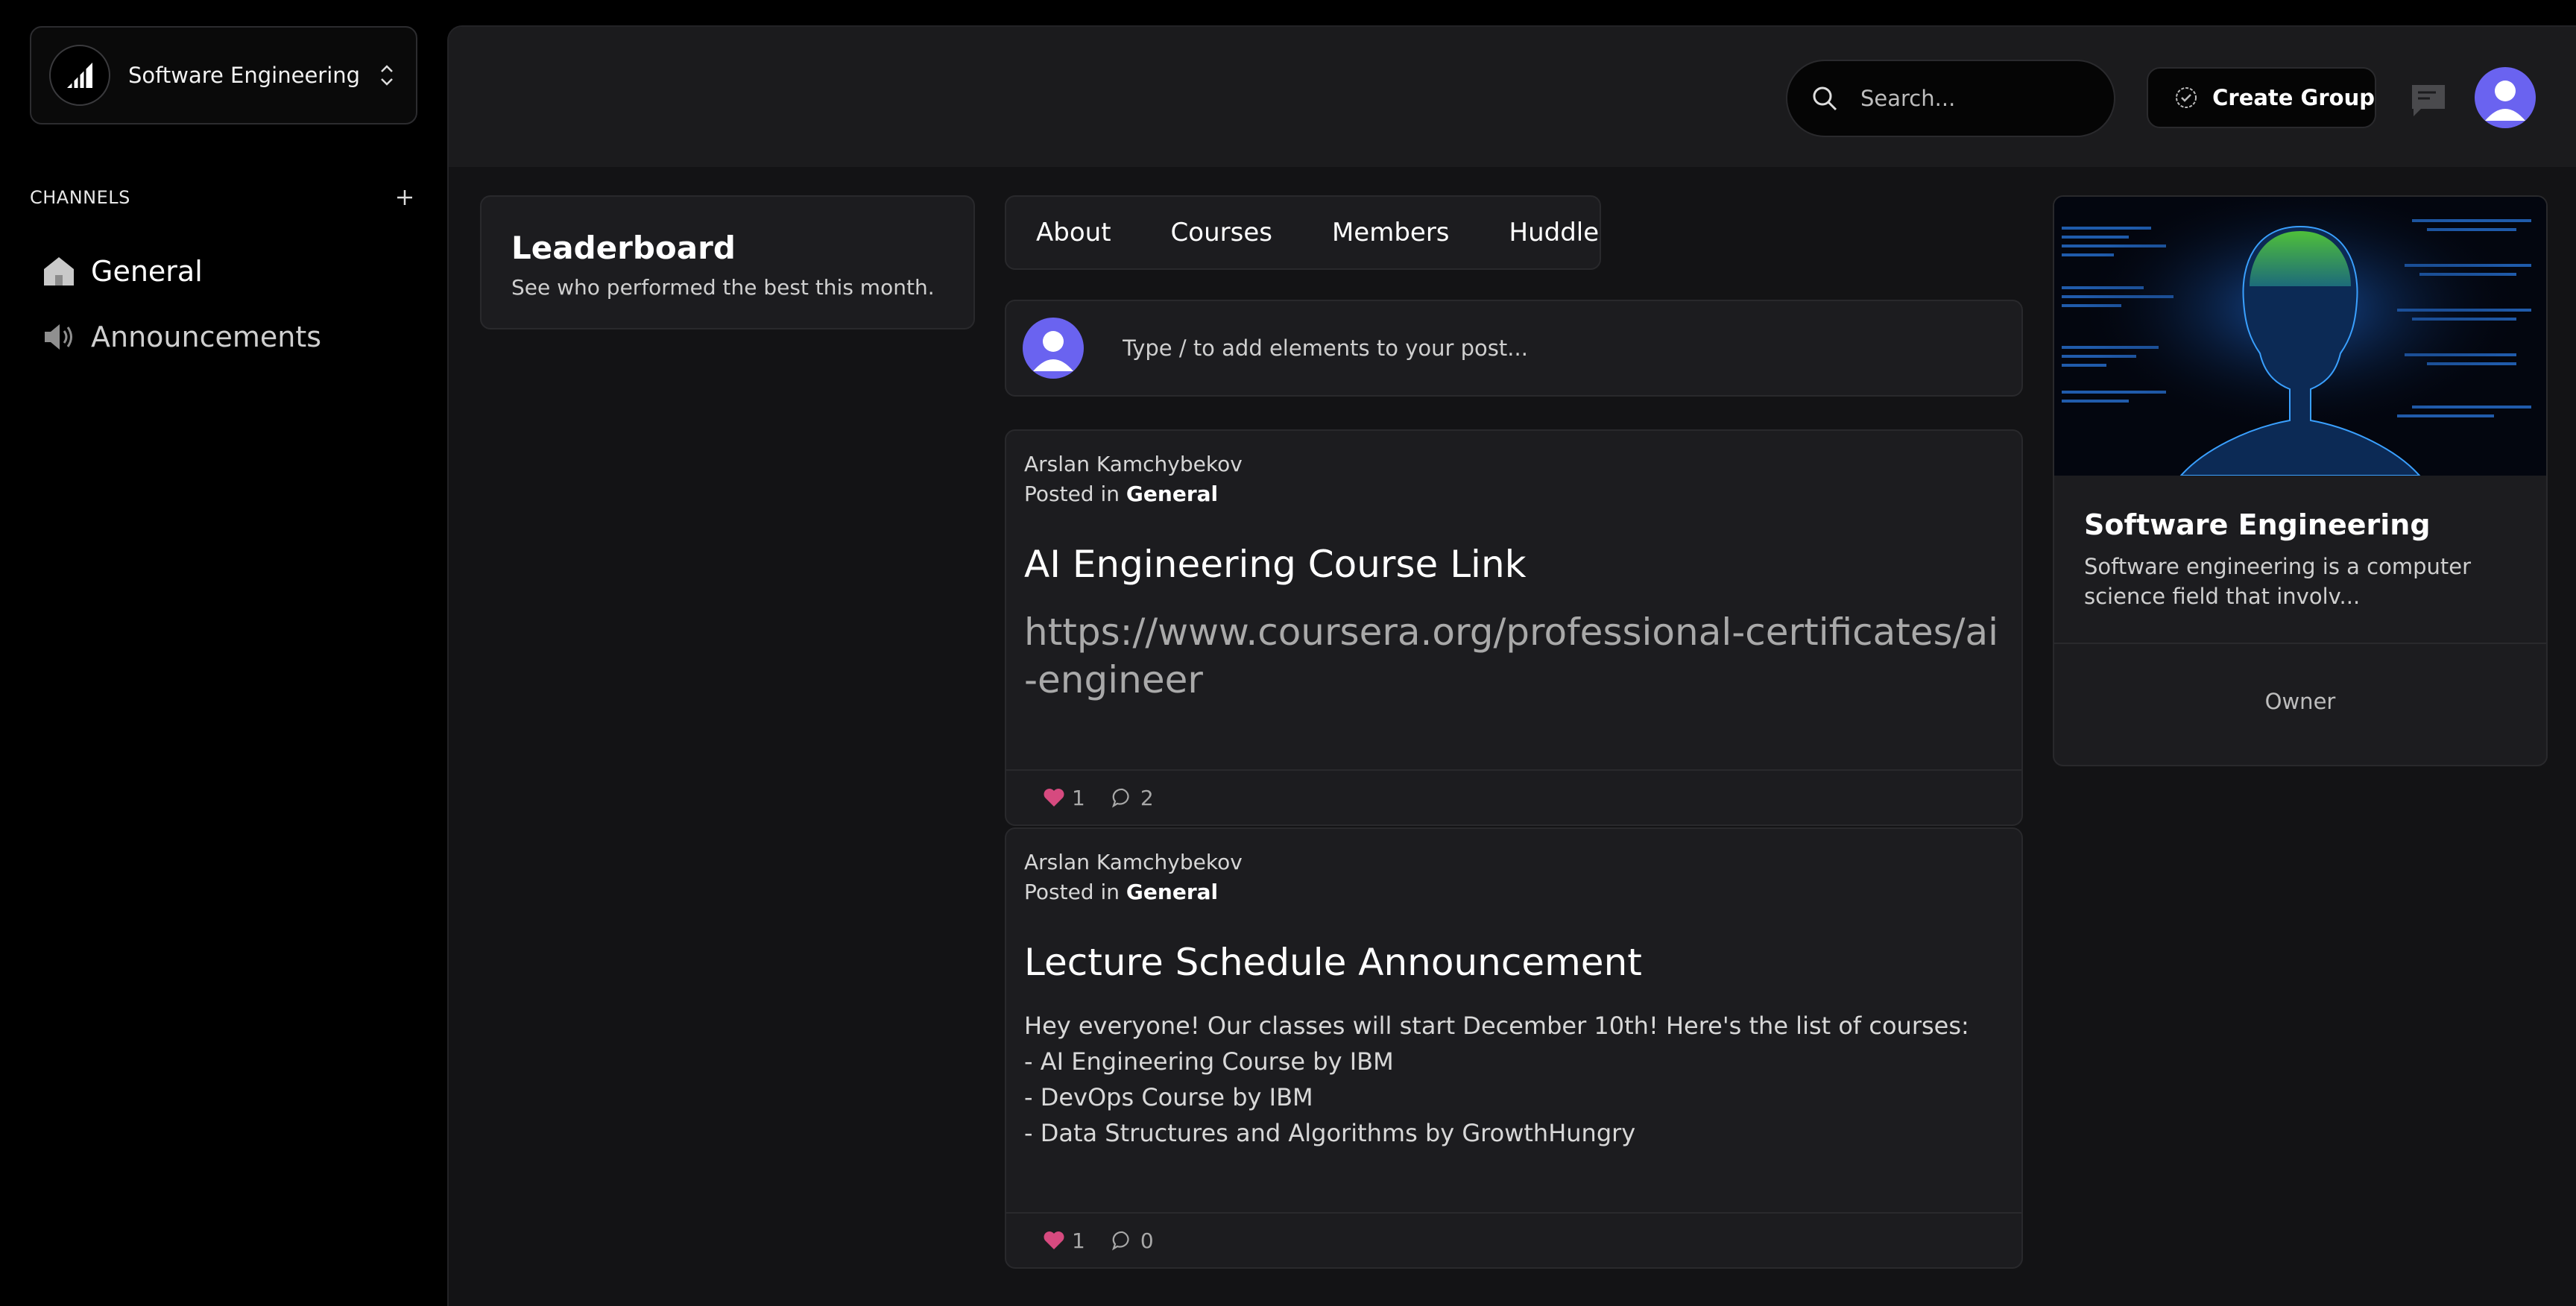 This screenshot has width=2576, height=1306. What do you see at coordinates (1533, 348) in the screenshot?
I see `post-composer-input` at bounding box center [1533, 348].